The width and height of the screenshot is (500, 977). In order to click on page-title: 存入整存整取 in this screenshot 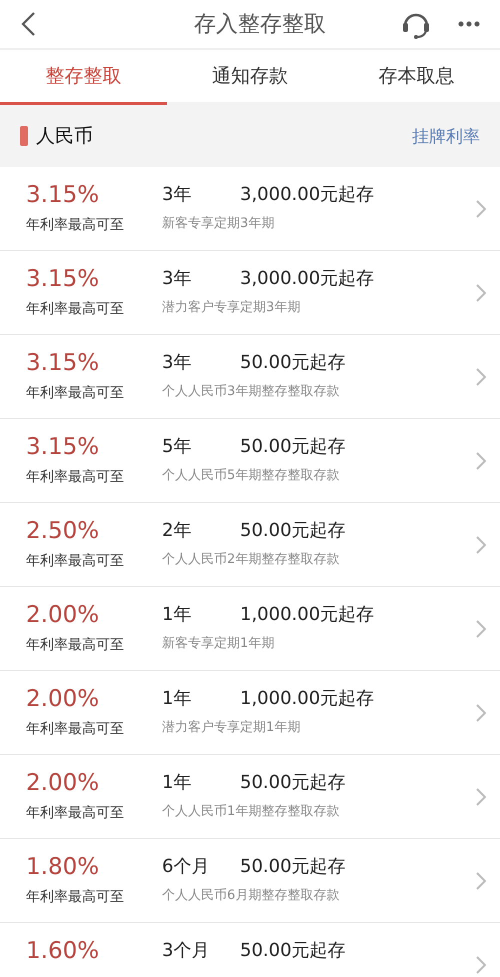, I will do `click(260, 25)`.